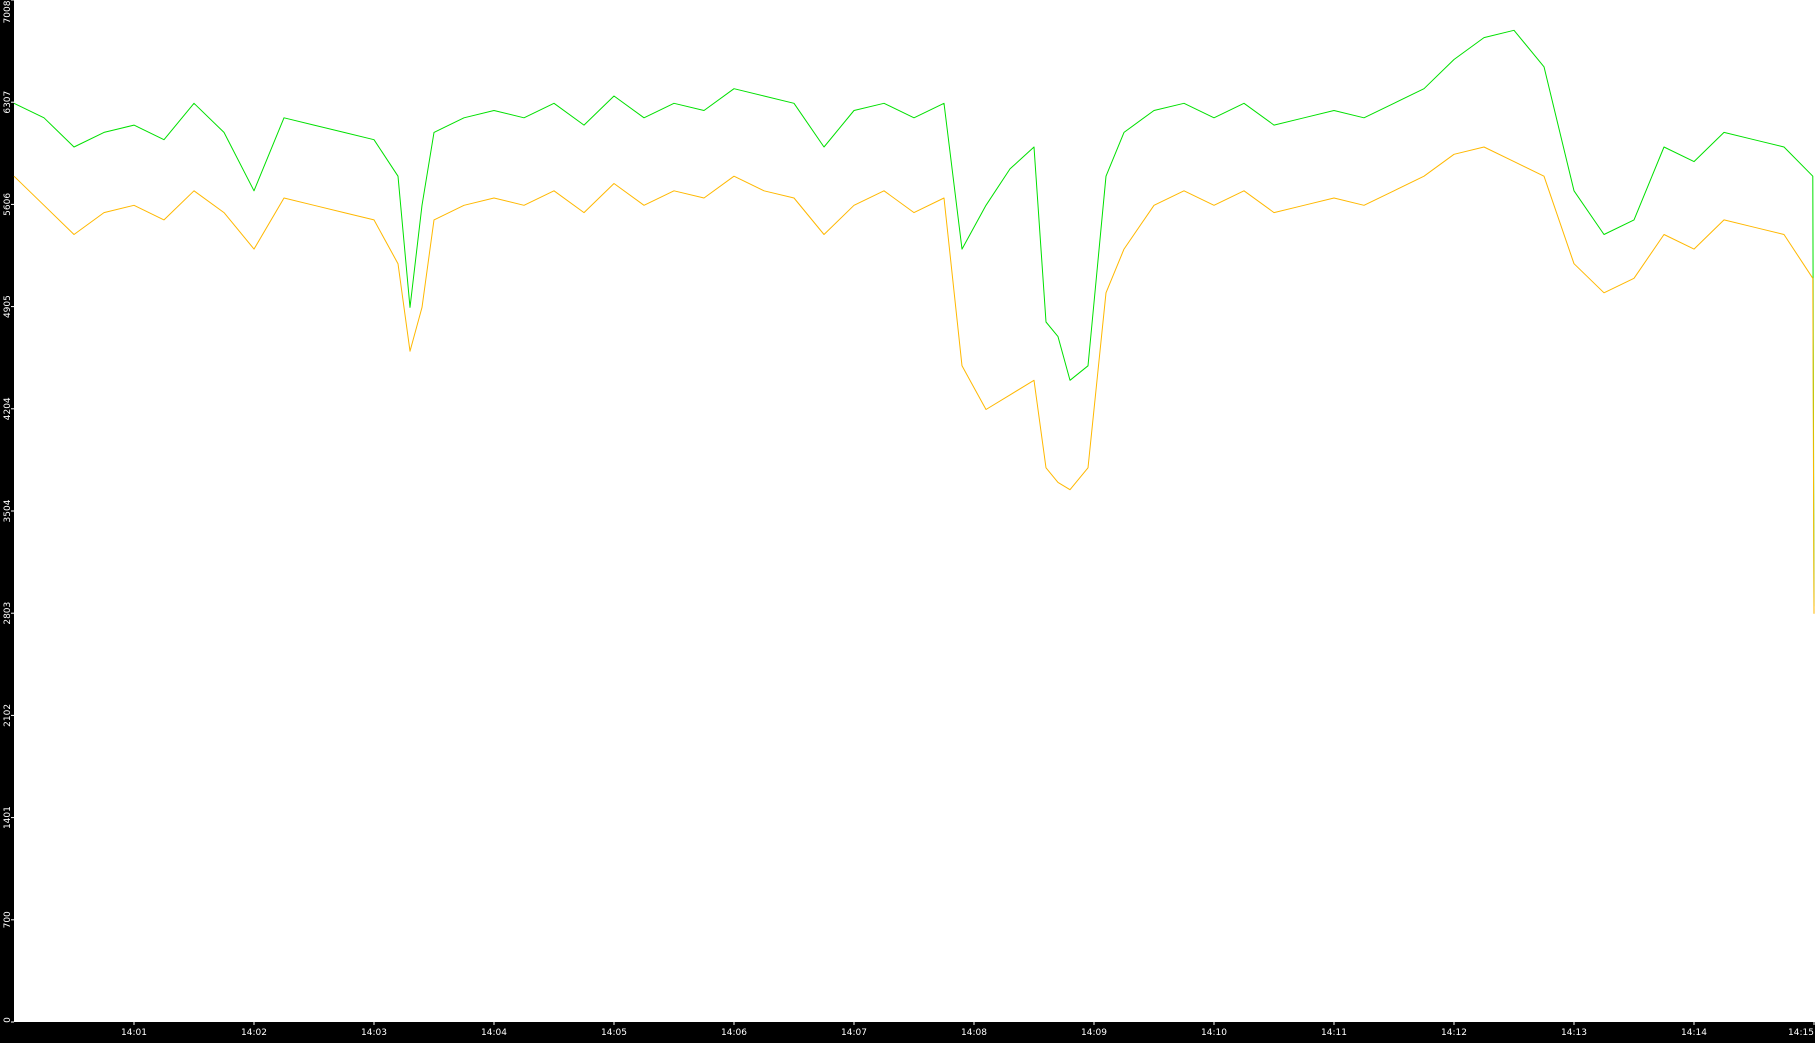 The height and width of the screenshot is (1043, 1815). I want to click on x-tick-label: 14:10, so click(1214, 1033).